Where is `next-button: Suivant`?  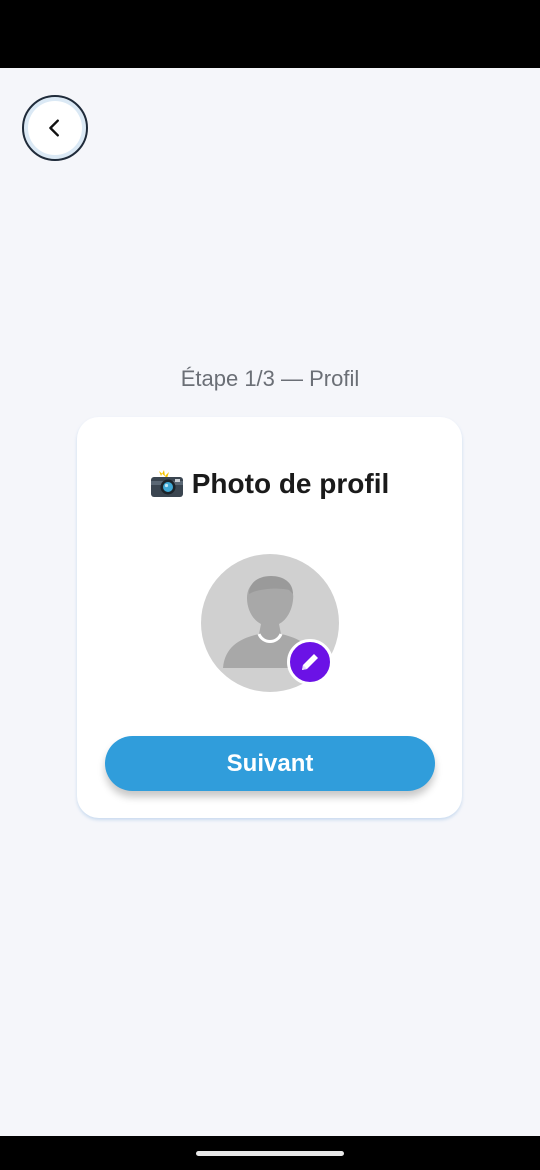
next-button: Suivant is located at coordinates (270, 763).